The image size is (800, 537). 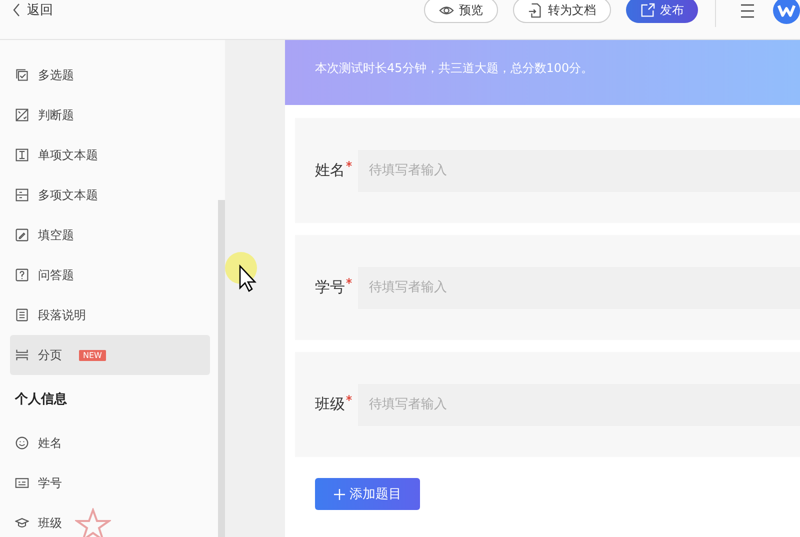 I want to click on sidebar-item: 学号, so click(x=110, y=483).